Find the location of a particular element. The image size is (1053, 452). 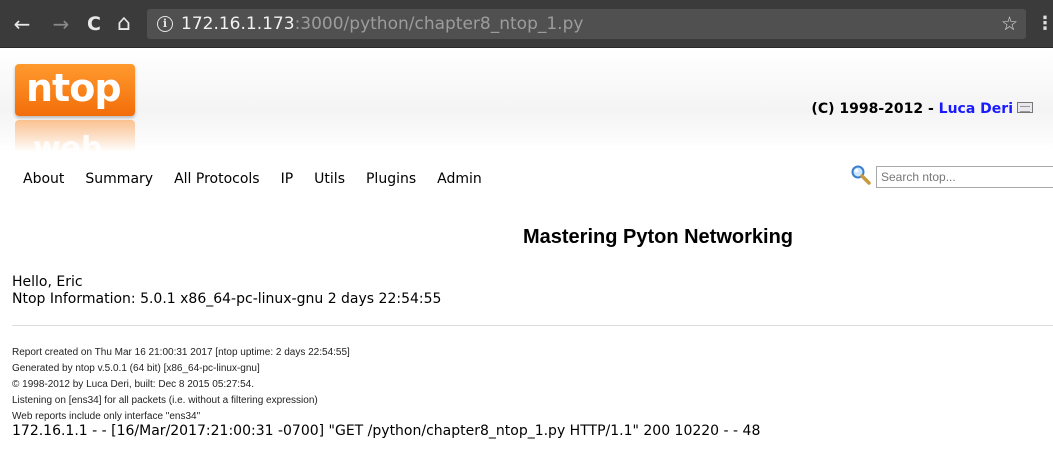

home-button: ⌂ is located at coordinates (124, 24).